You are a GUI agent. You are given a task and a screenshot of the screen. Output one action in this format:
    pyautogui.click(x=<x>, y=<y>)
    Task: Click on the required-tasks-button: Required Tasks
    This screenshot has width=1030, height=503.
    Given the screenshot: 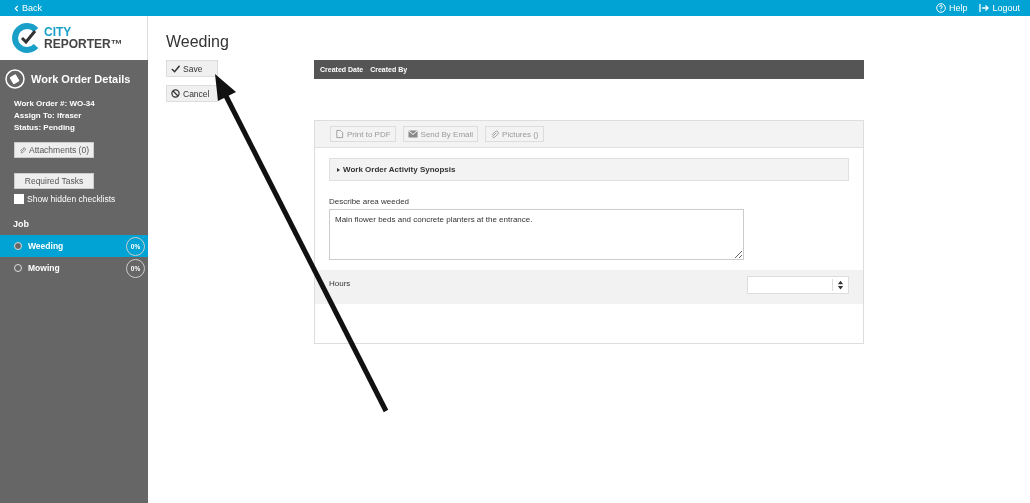 What is the action you would take?
    pyautogui.click(x=54, y=181)
    